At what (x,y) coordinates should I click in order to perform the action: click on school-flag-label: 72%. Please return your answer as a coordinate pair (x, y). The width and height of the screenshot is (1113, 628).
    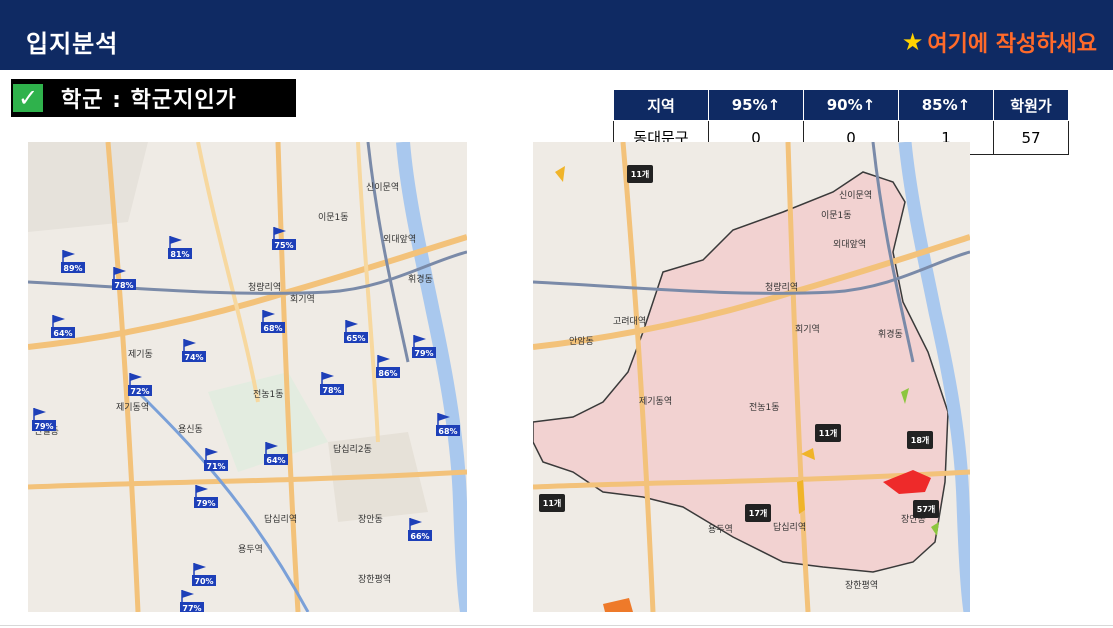
    Looking at the image, I should click on (139, 391).